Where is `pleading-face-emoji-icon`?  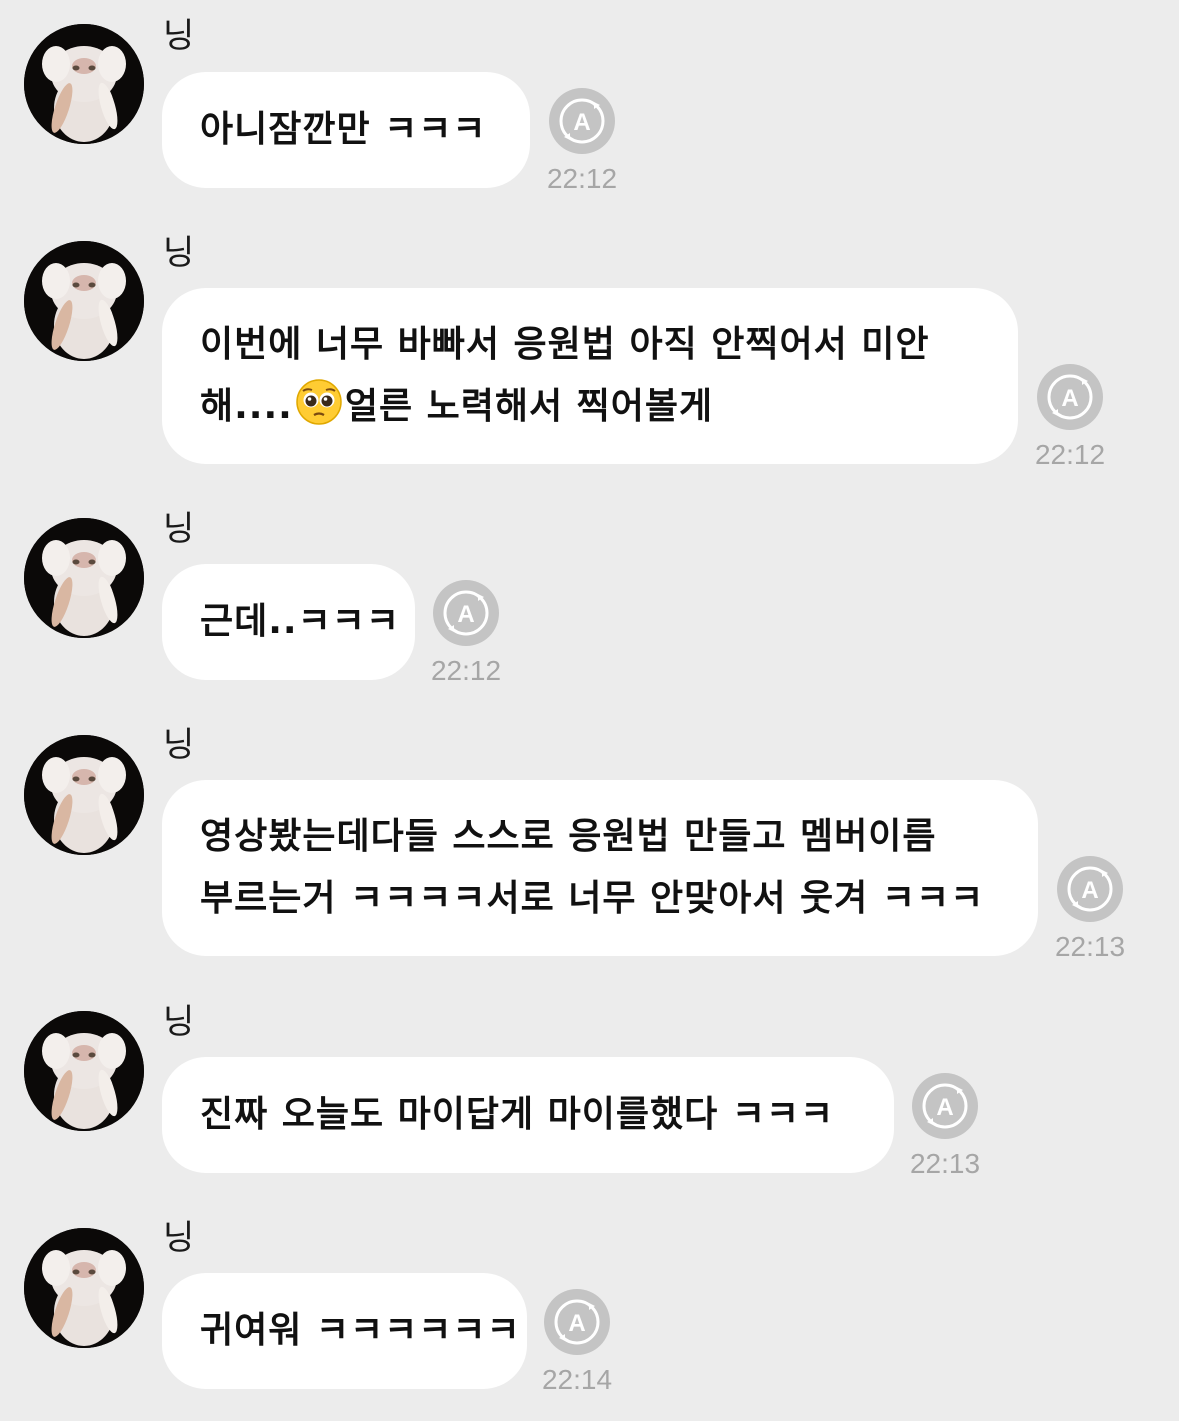 pleading-face-emoji-icon is located at coordinates (319, 402).